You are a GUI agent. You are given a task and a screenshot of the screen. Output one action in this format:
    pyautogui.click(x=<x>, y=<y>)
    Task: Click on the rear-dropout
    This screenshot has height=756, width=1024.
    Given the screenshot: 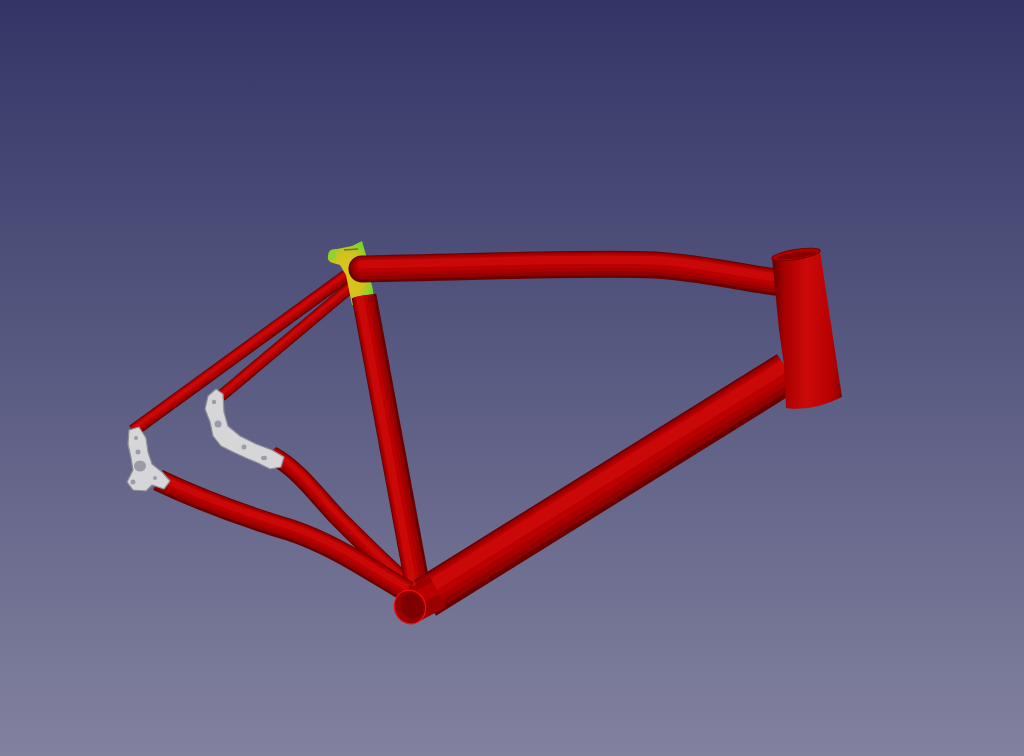 What is the action you would take?
    pyautogui.click(x=148, y=459)
    